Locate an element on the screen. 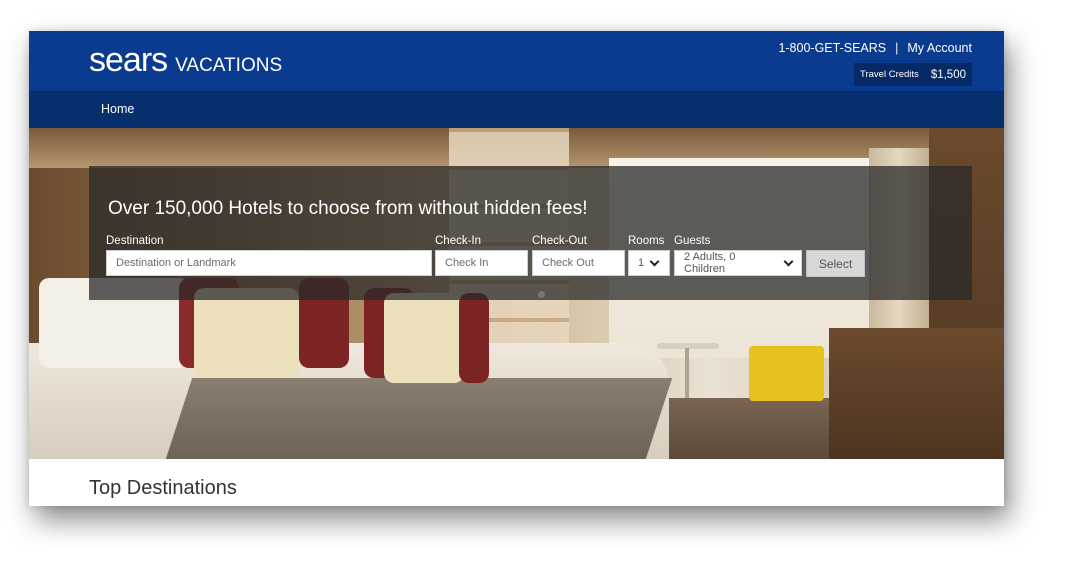  destination-input is located at coordinates (269, 263).